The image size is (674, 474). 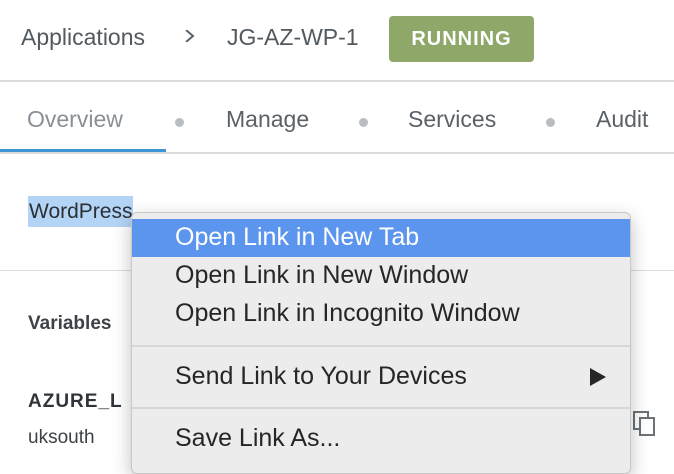 What do you see at coordinates (644, 424) in the screenshot?
I see `copy-icon` at bounding box center [644, 424].